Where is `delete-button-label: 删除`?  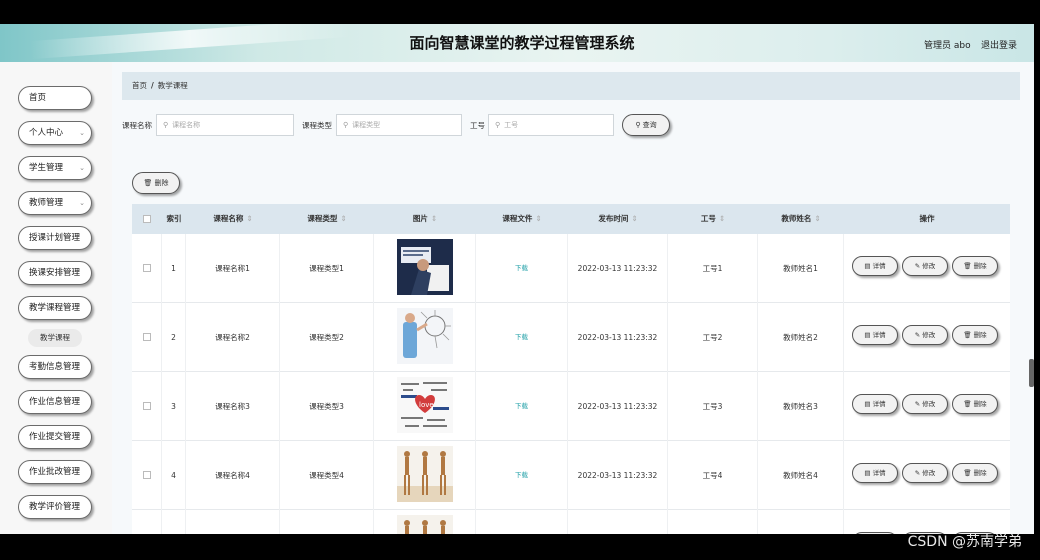 delete-button-label: 删除 is located at coordinates (980, 335).